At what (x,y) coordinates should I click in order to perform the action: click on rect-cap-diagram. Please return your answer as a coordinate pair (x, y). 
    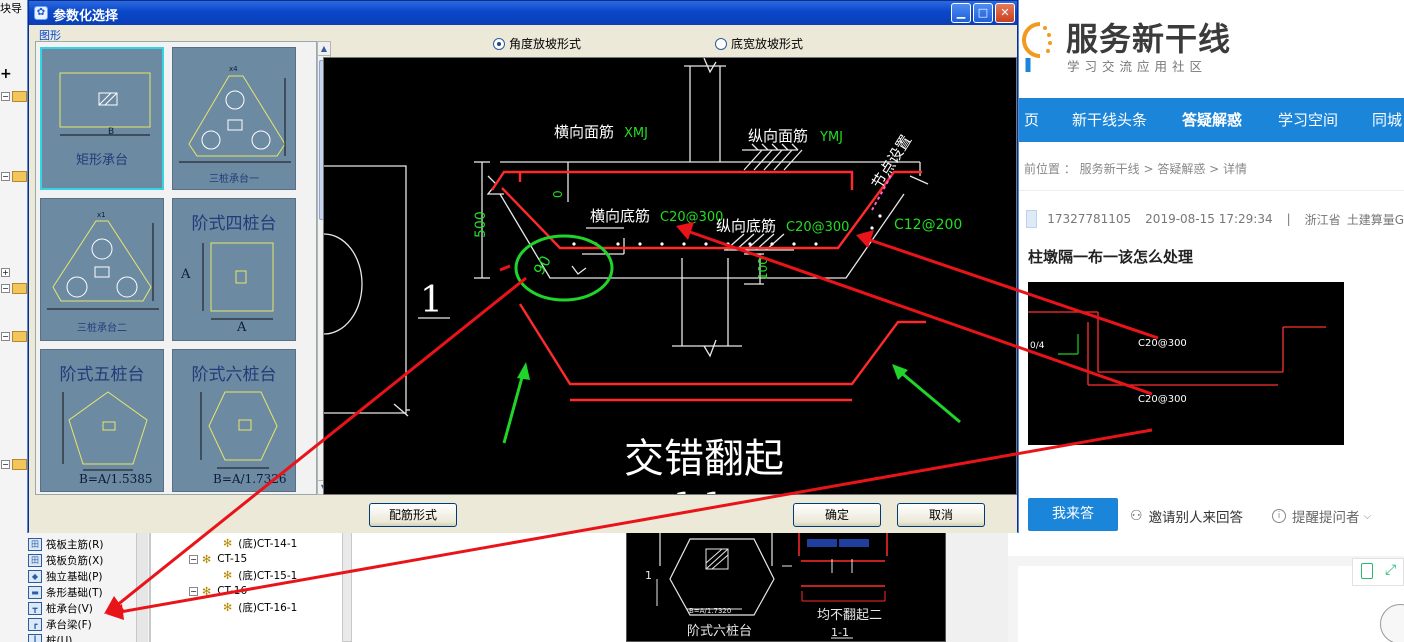
    Looking at the image, I should click on (105, 104).